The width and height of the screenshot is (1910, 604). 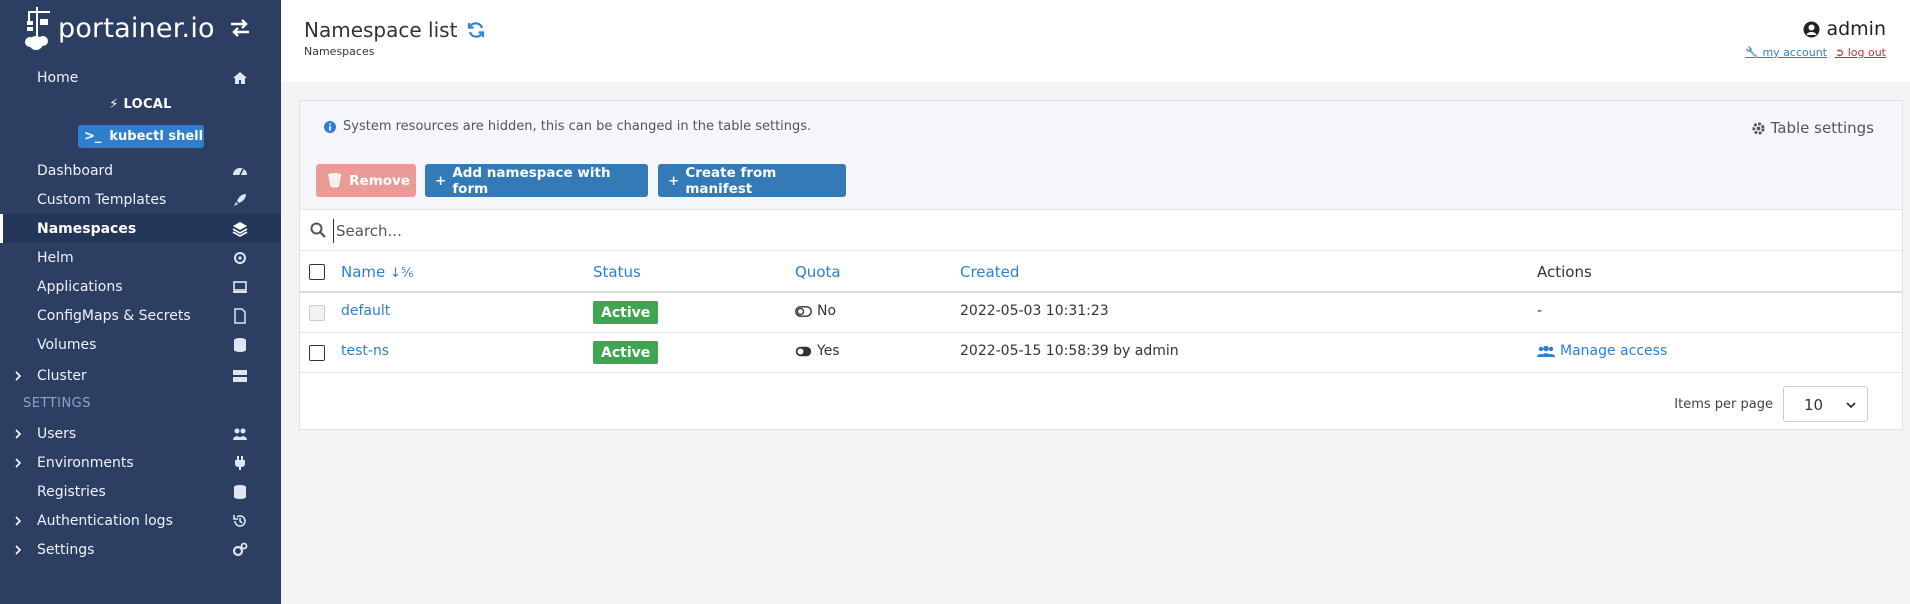 I want to click on sidebar-item-volumes: Volumes, so click(x=140, y=344).